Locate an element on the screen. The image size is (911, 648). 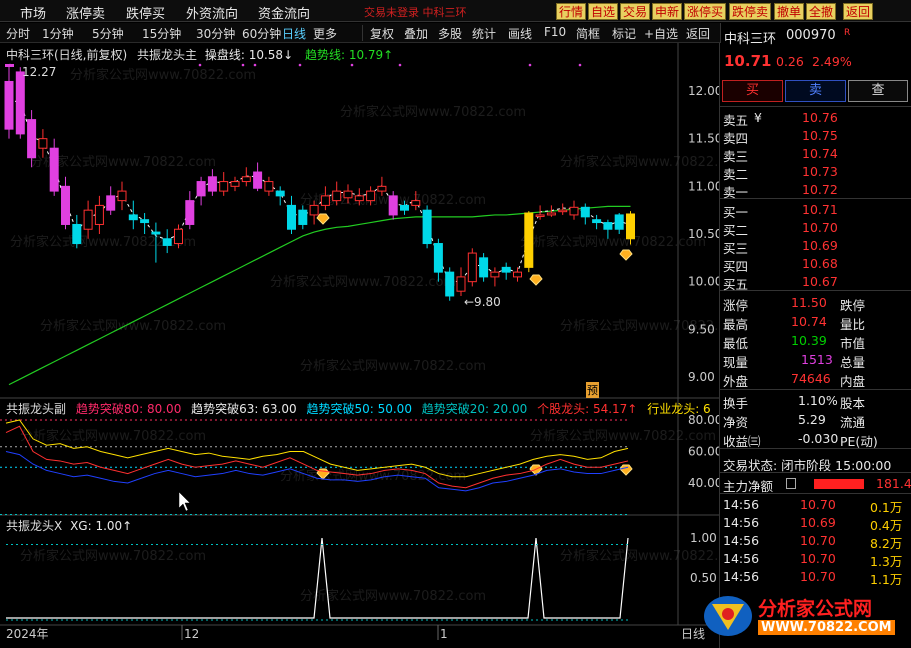
stat2-label: 换手 is located at coordinates (736, 403).